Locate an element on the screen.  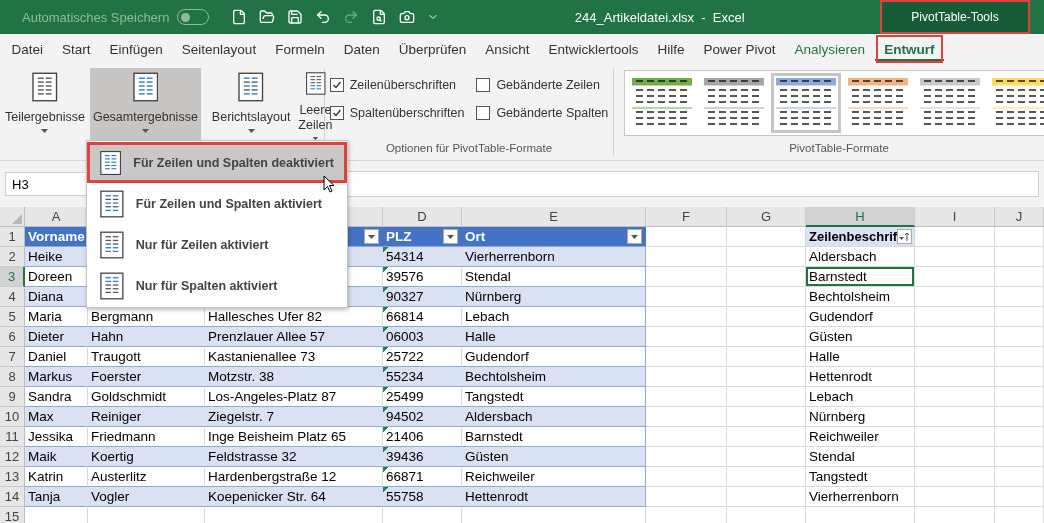
table-cell: 21406 is located at coordinates (422, 437).